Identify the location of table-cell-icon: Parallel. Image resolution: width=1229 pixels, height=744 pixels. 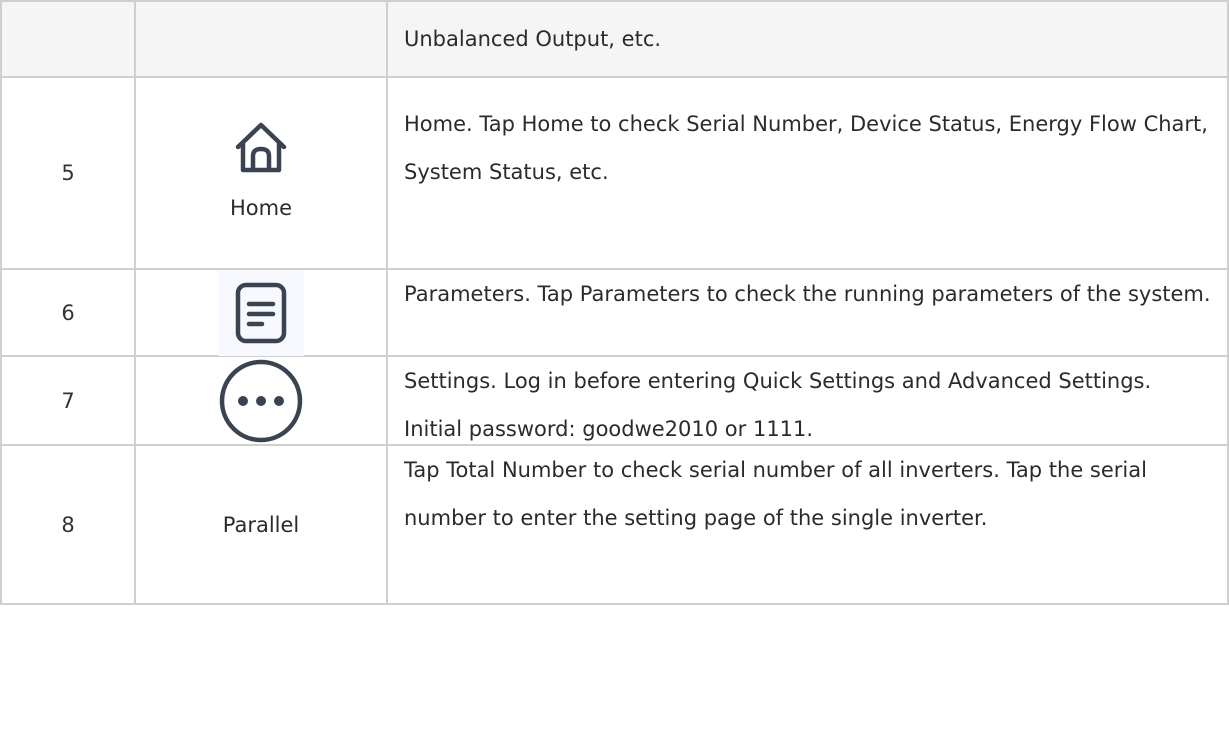
(262, 525).